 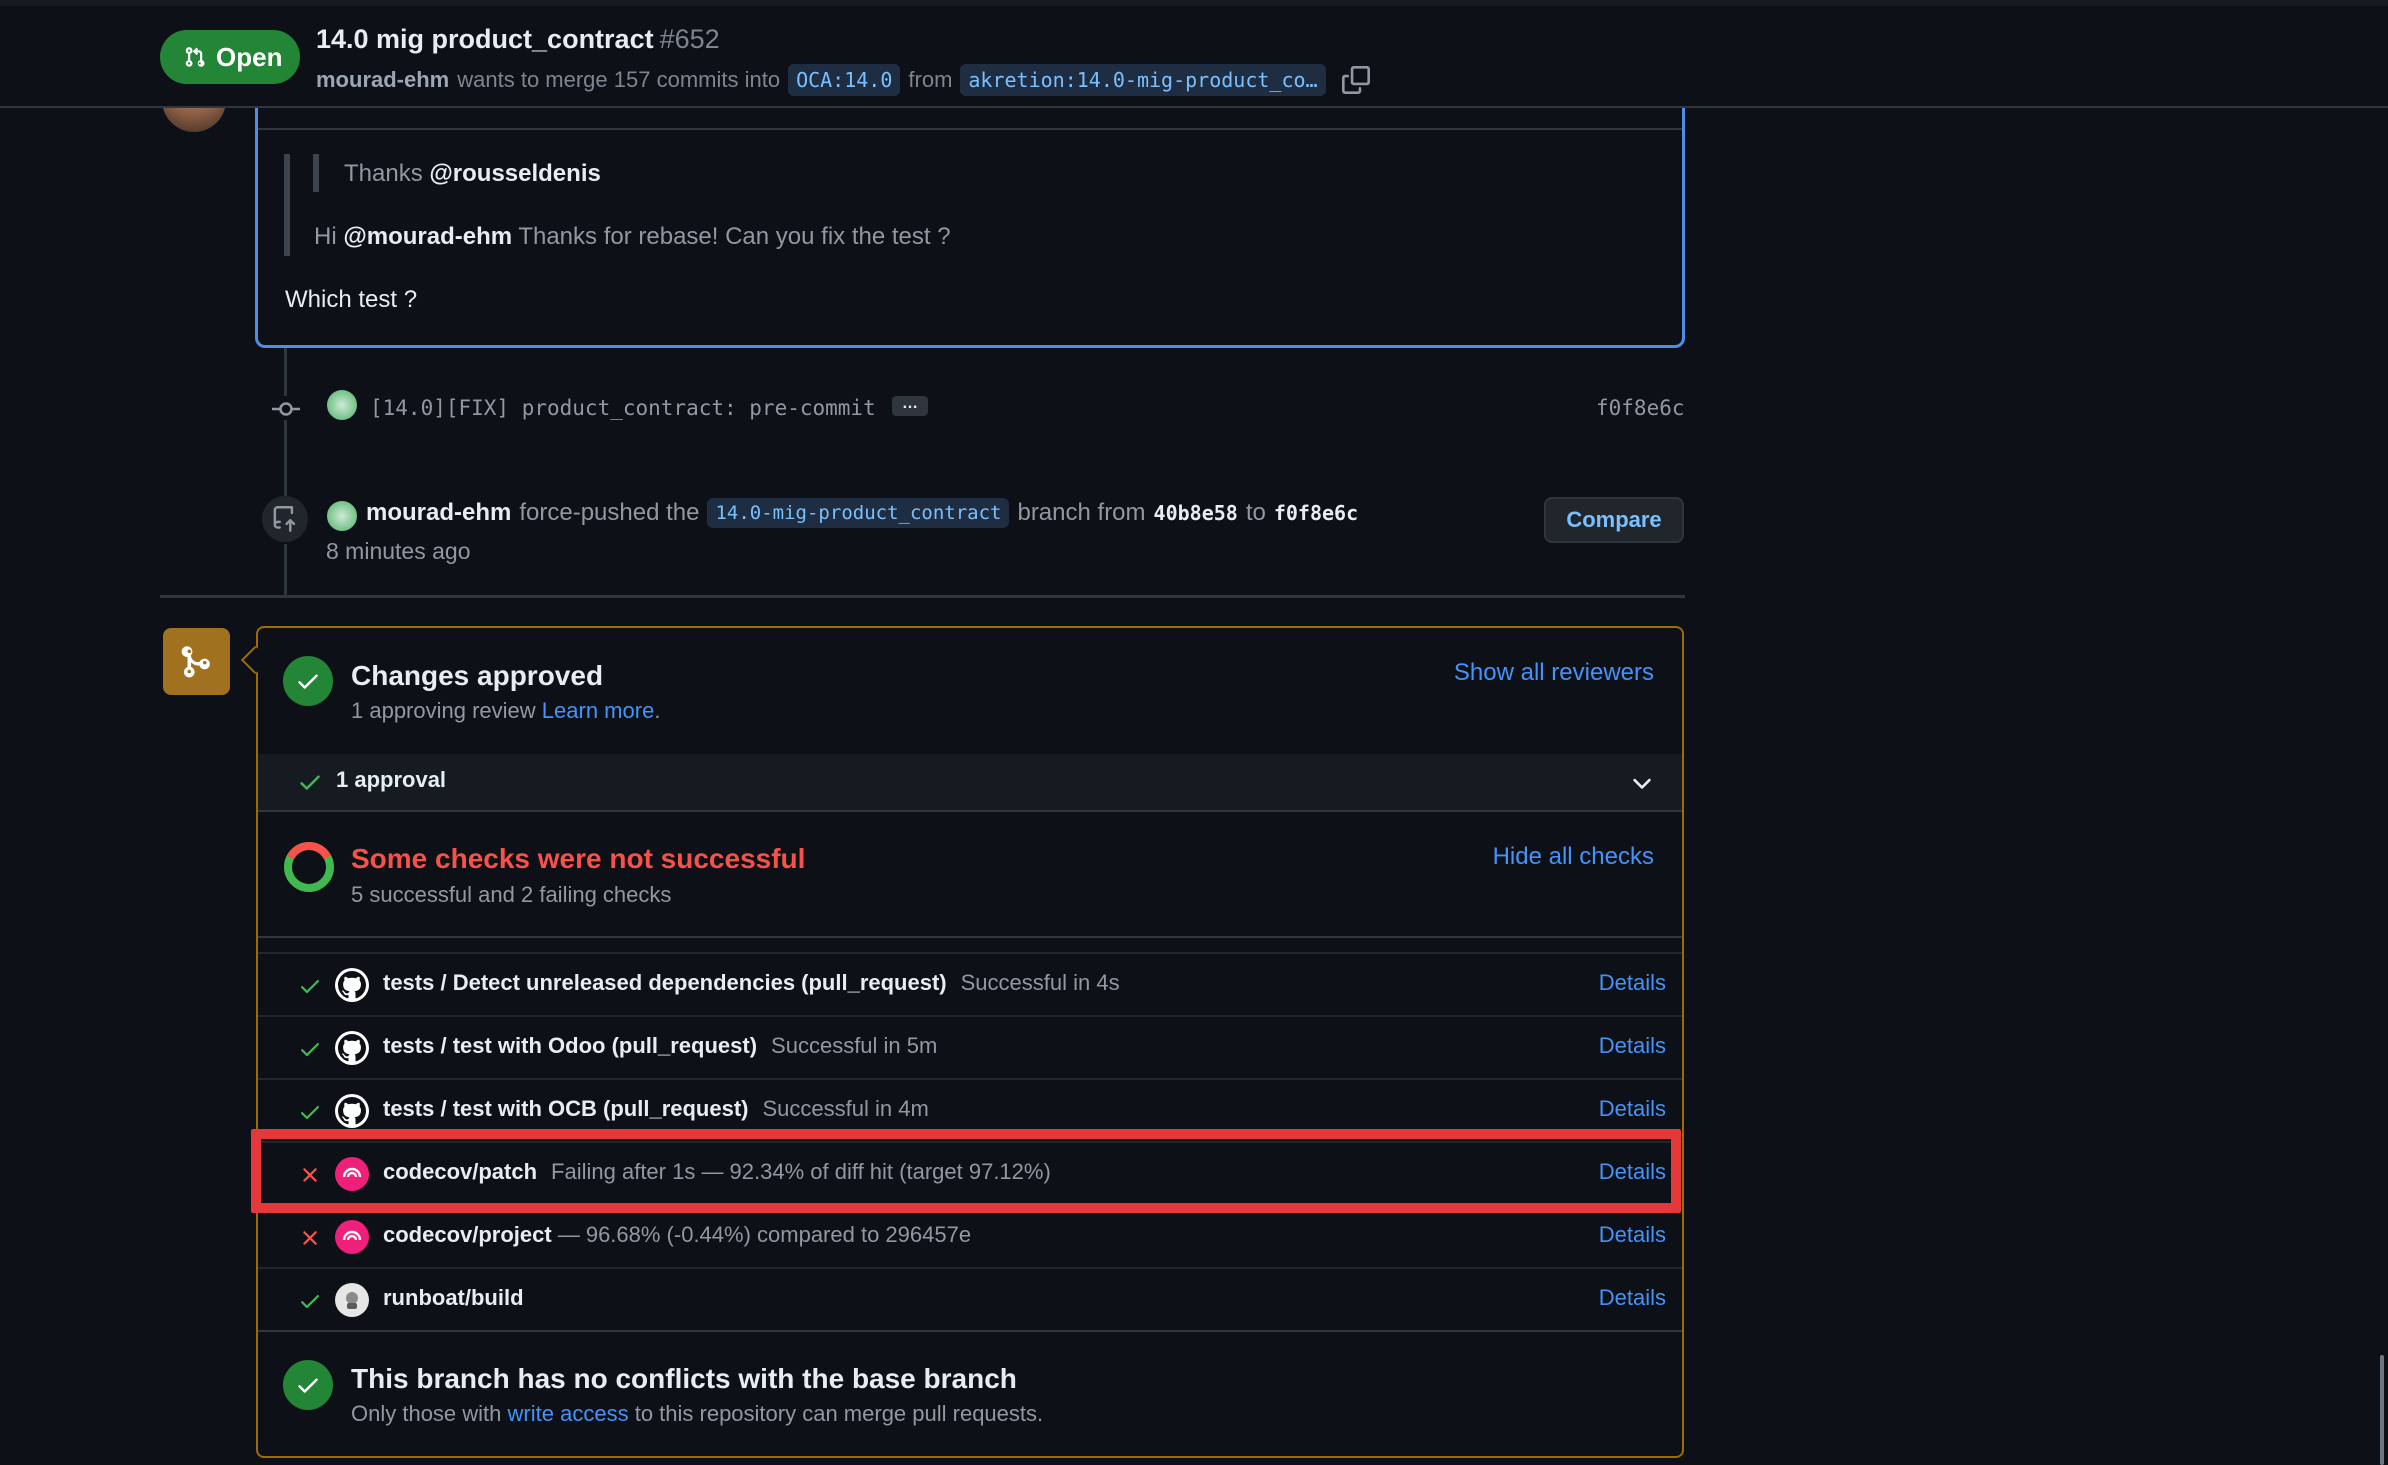 I want to click on git-merge-icon, so click(x=195, y=661).